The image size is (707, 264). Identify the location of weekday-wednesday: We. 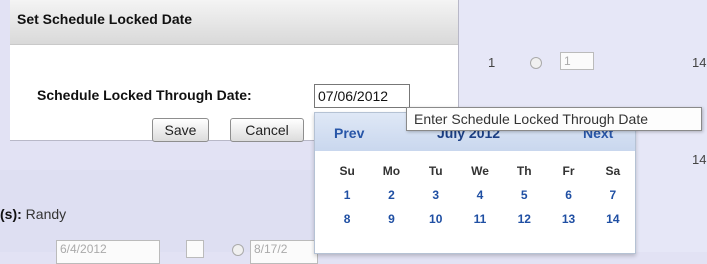
(480, 171).